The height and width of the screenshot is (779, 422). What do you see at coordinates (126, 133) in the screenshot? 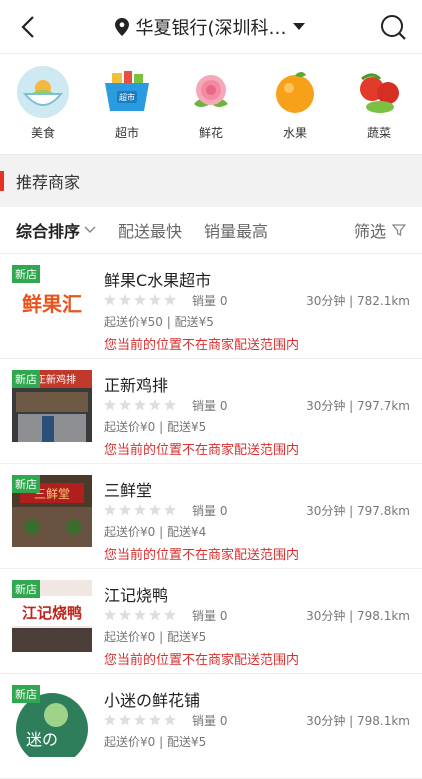
I see `category-label: 超市` at bounding box center [126, 133].